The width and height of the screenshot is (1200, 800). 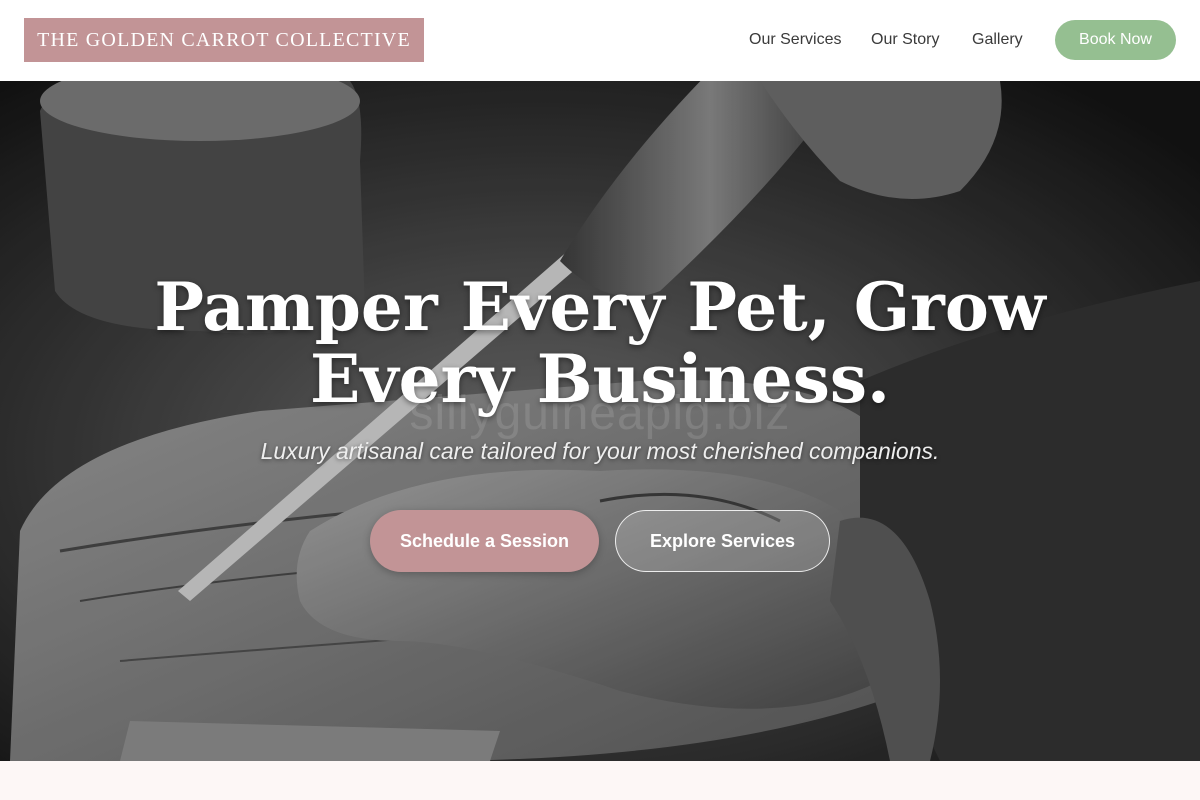 What do you see at coordinates (484, 541) in the screenshot?
I see `schedule-session-button: Schedule a Session` at bounding box center [484, 541].